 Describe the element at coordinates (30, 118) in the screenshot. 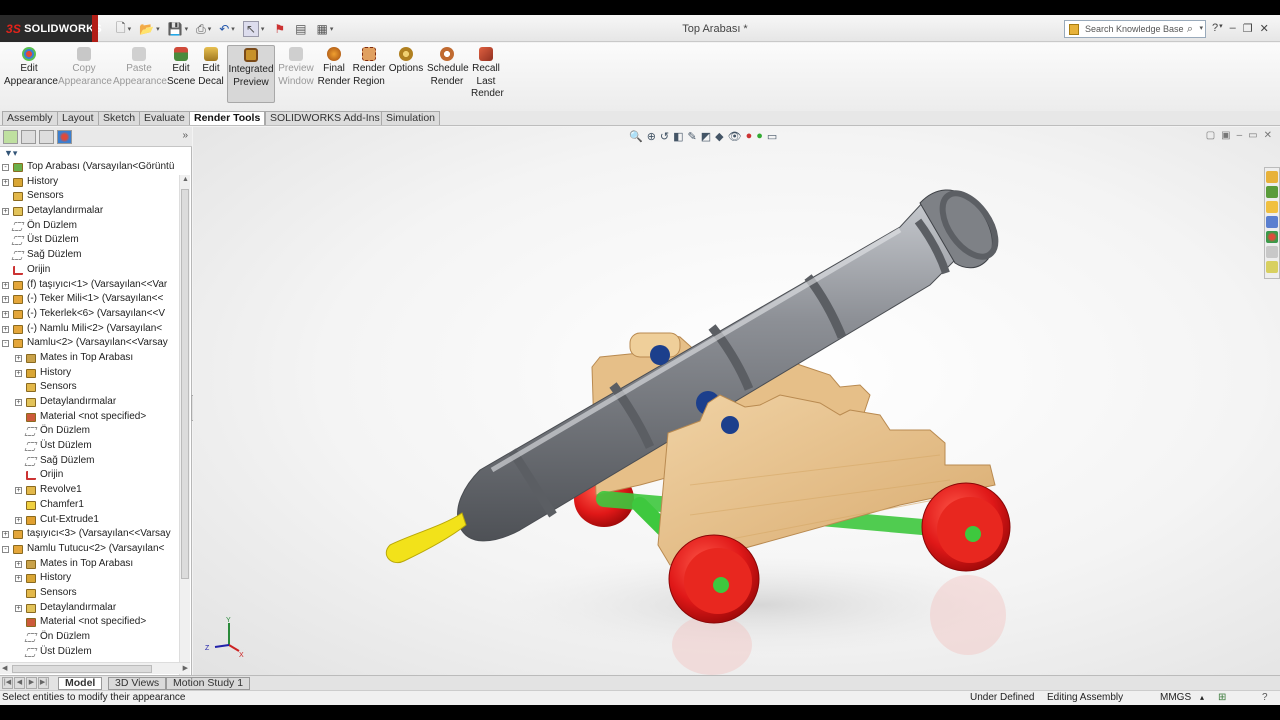

I see `tab-assembly: Assembly` at that location.